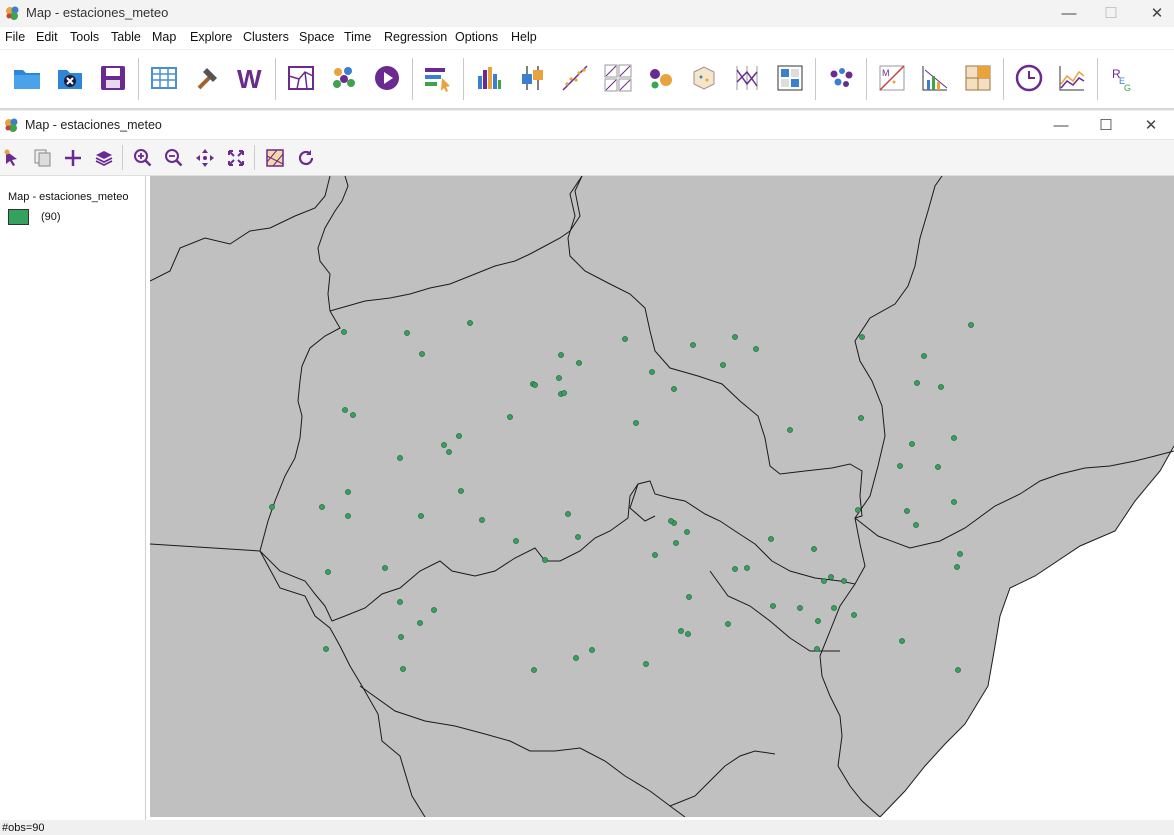  What do you see at coordinates (47, 37) in the screenshot?
I see `menu-edit: Edit` at bounding box center [47, 37].